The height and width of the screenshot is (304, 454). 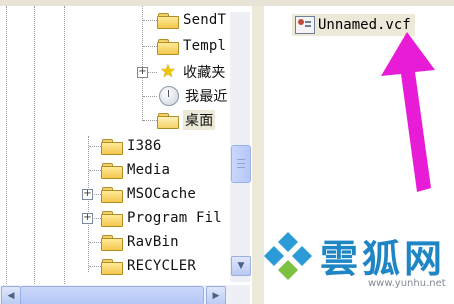 I want to click on tree-item-label: MSOCache, so click(x=162, y=194).